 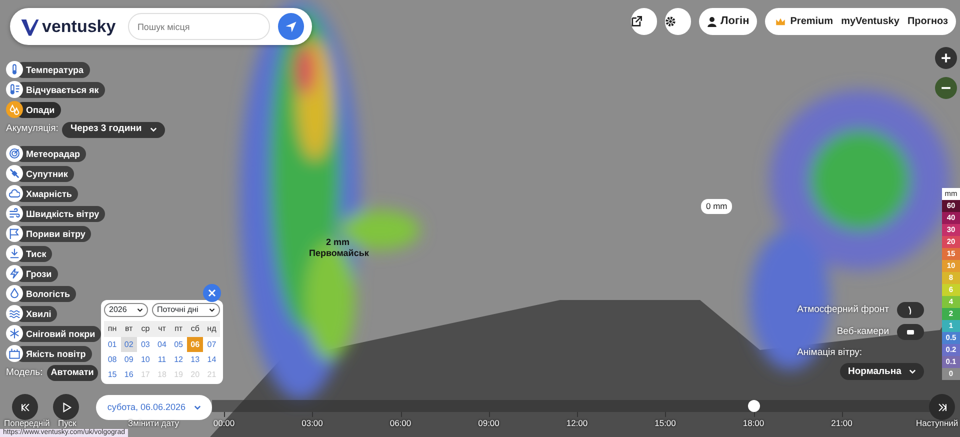 I want to click on time-label: 00:00, so click(x=224, y=423).